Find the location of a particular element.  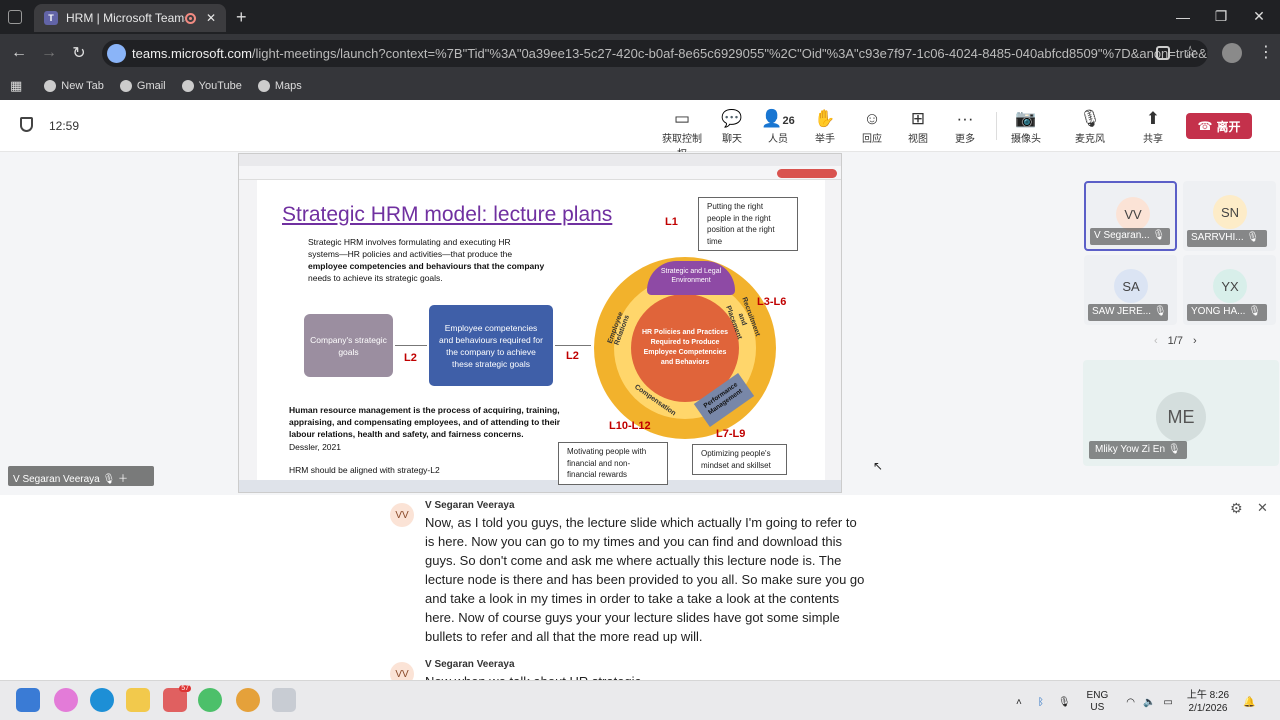

toolbar-more-button: ··· 更多 is located at coordinates (965, 126).